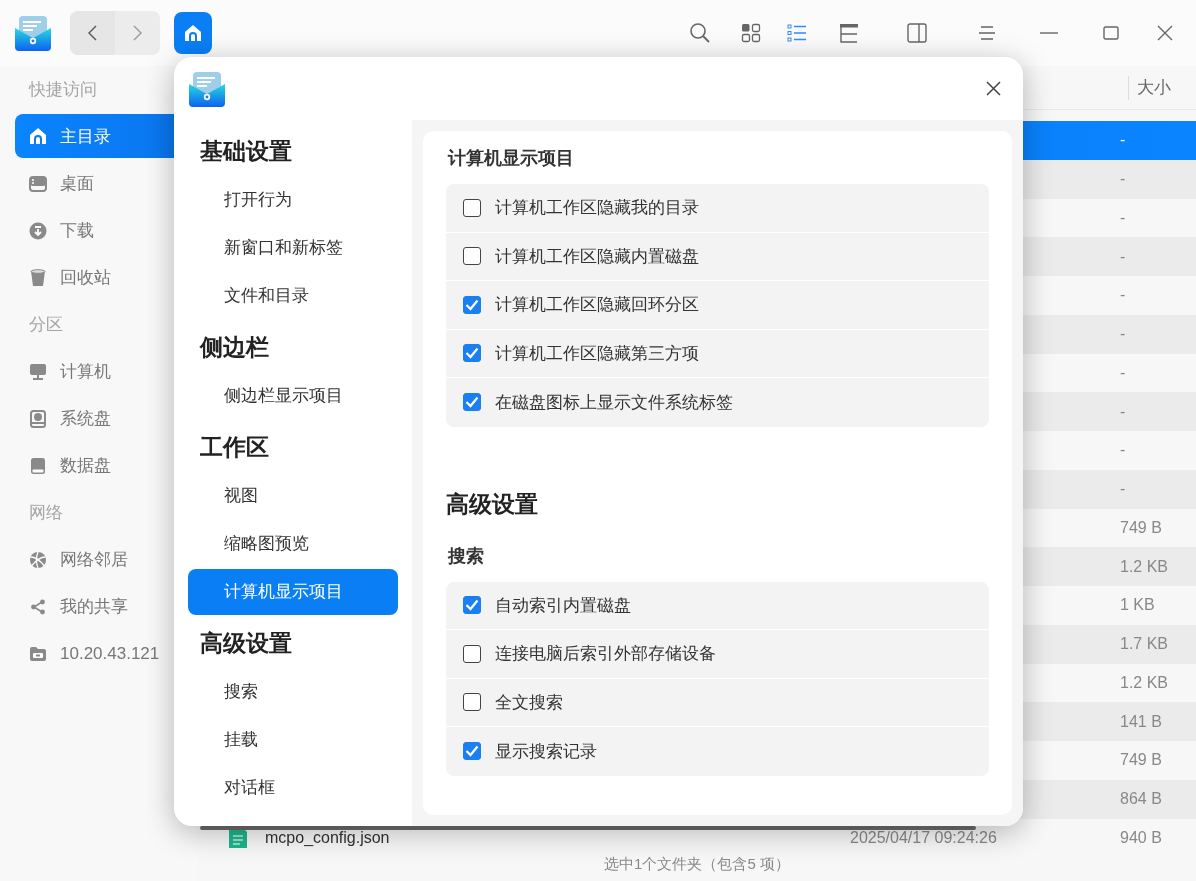 This screenshot has width=1196, height=881. I want to click on home-breadcrumb-button, so click(193, 33).